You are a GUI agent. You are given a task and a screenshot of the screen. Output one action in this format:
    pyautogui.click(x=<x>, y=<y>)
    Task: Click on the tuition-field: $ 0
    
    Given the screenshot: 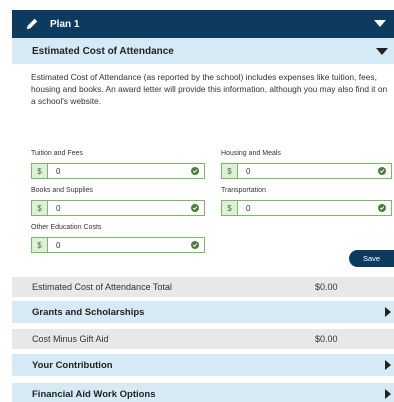 What is the action you would take?
    pyautogui.click(x=118, y=171)
    